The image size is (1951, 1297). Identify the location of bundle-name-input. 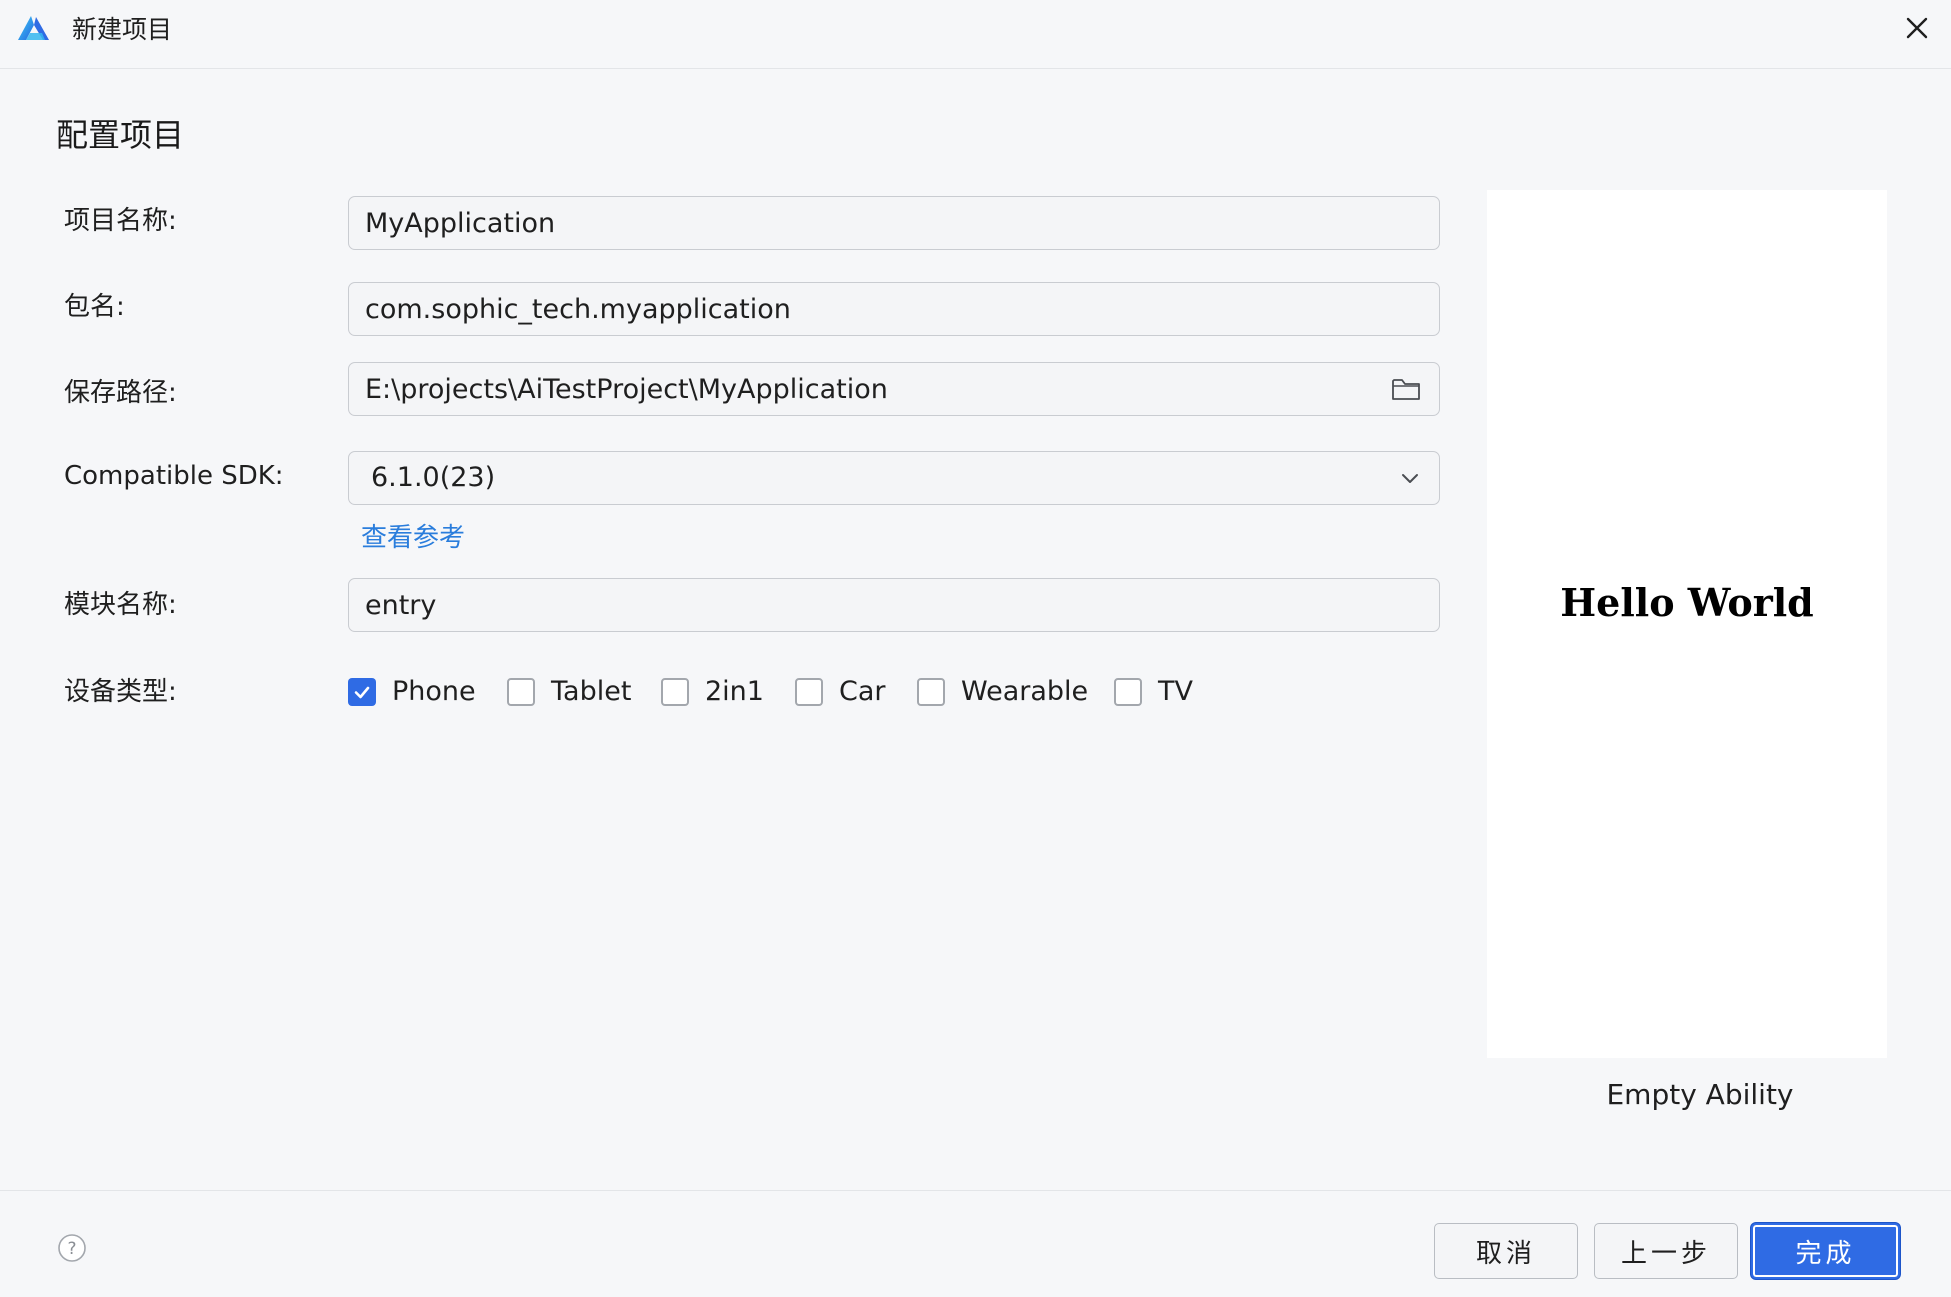
(894, 309).